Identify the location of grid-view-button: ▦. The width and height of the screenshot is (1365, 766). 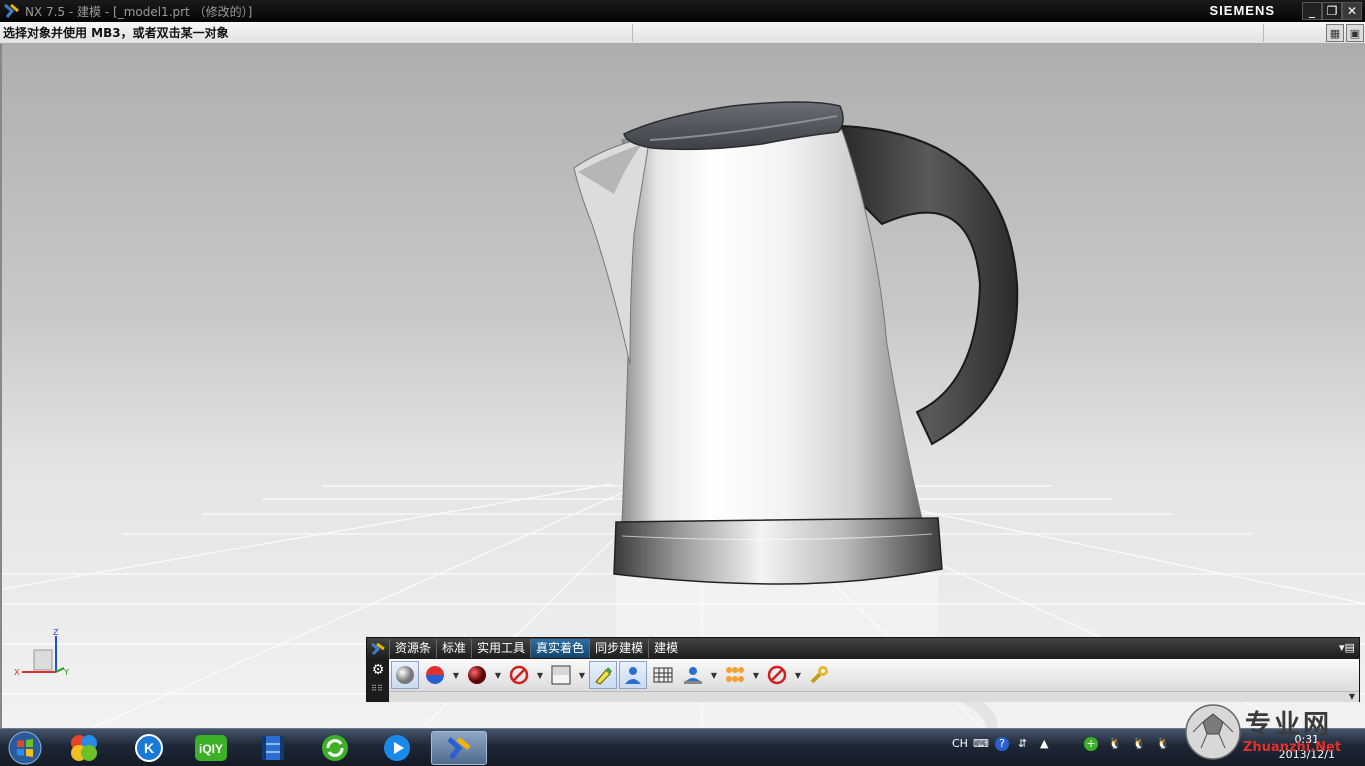
(1335, 33).